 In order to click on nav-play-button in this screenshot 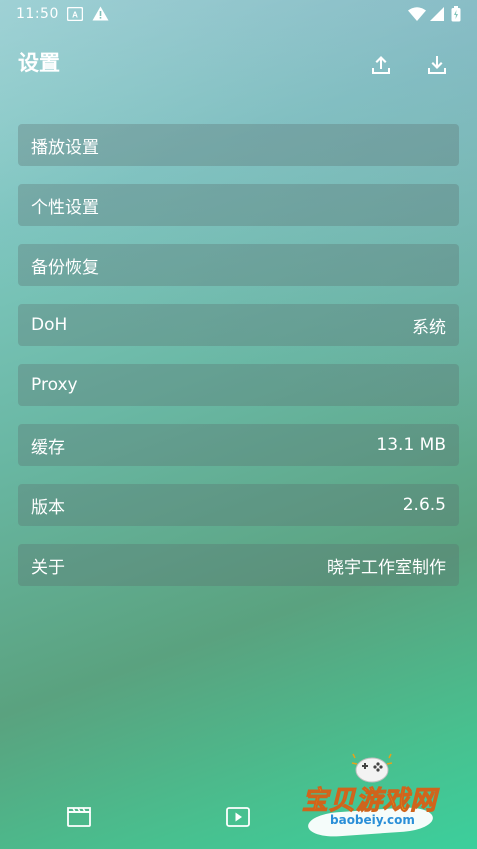, I will do `click(238, 817)`.